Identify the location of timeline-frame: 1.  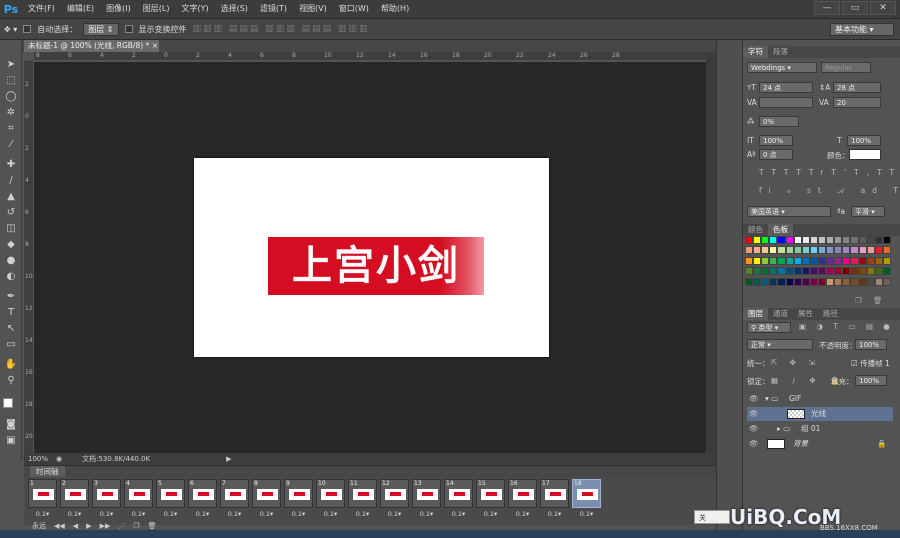
(42, 493).